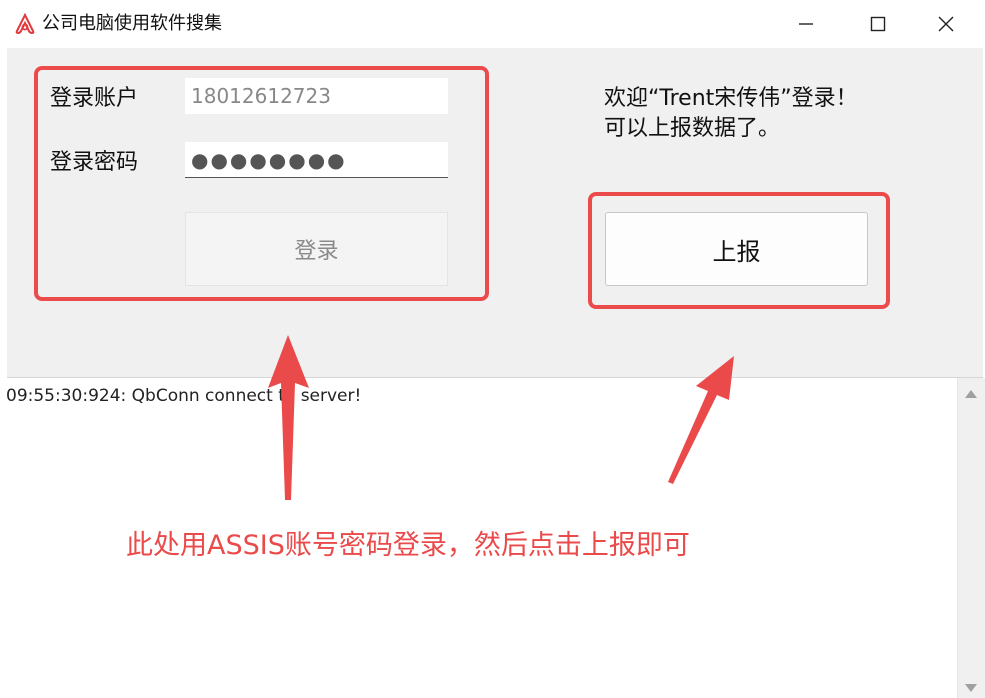 This screenshot has width=985, height=698. What do you see at coordinates (492, 24) in the screenshot?
I see `title-bar: 公司电脑使用软件搜集` at bounding box center [492, 24].